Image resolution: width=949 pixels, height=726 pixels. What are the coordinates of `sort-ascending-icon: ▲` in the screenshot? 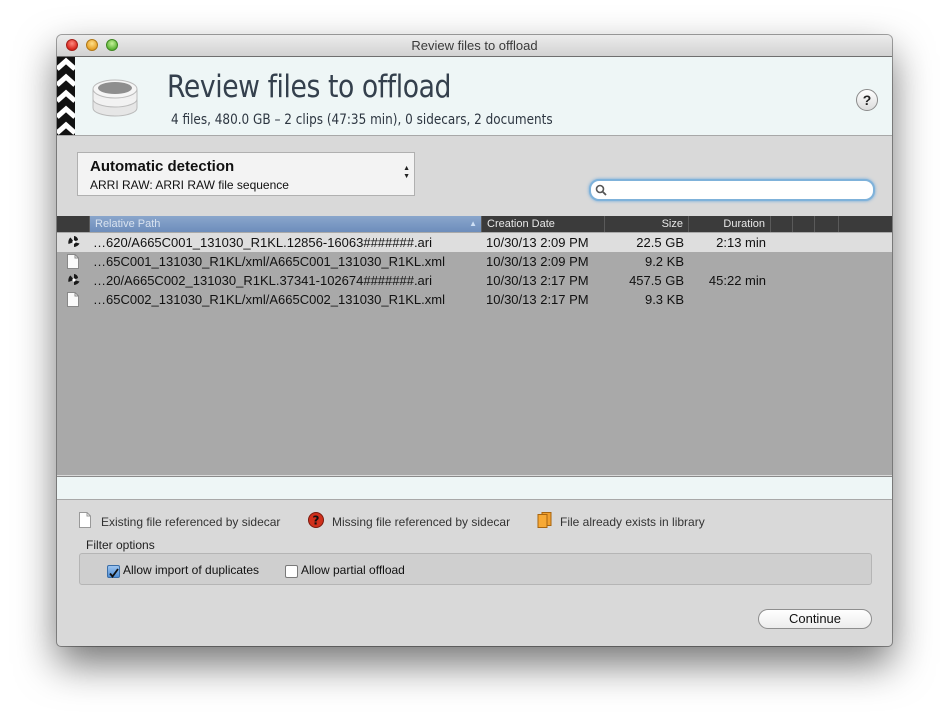 It's located at (473, 223).